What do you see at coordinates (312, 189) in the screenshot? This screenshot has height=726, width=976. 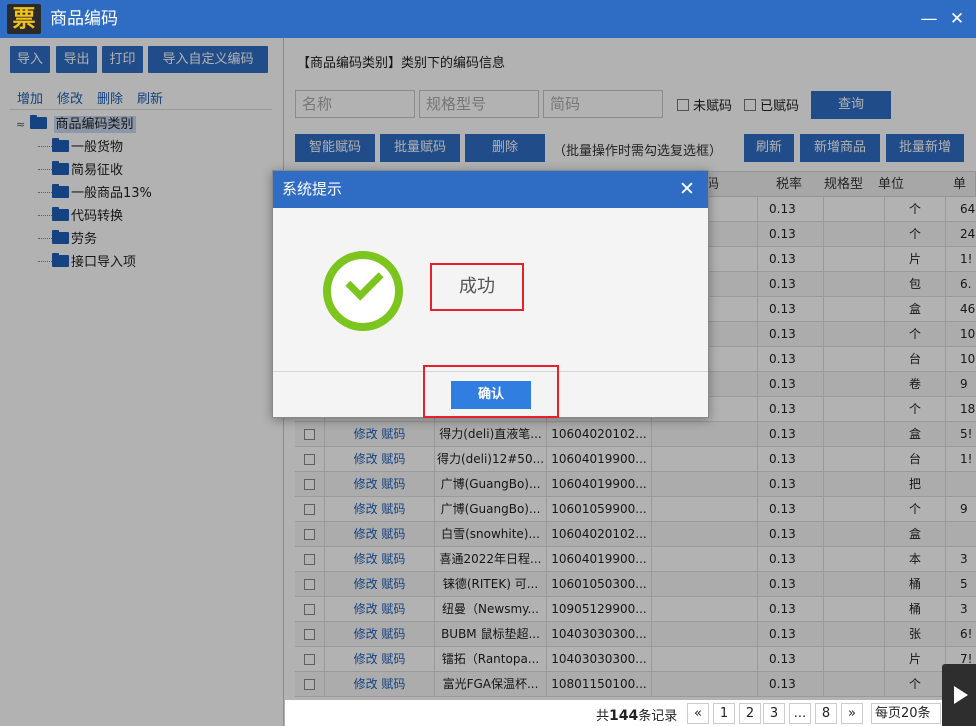 I see `dialog-title: 系统提示` at bounding box center [312, 189].